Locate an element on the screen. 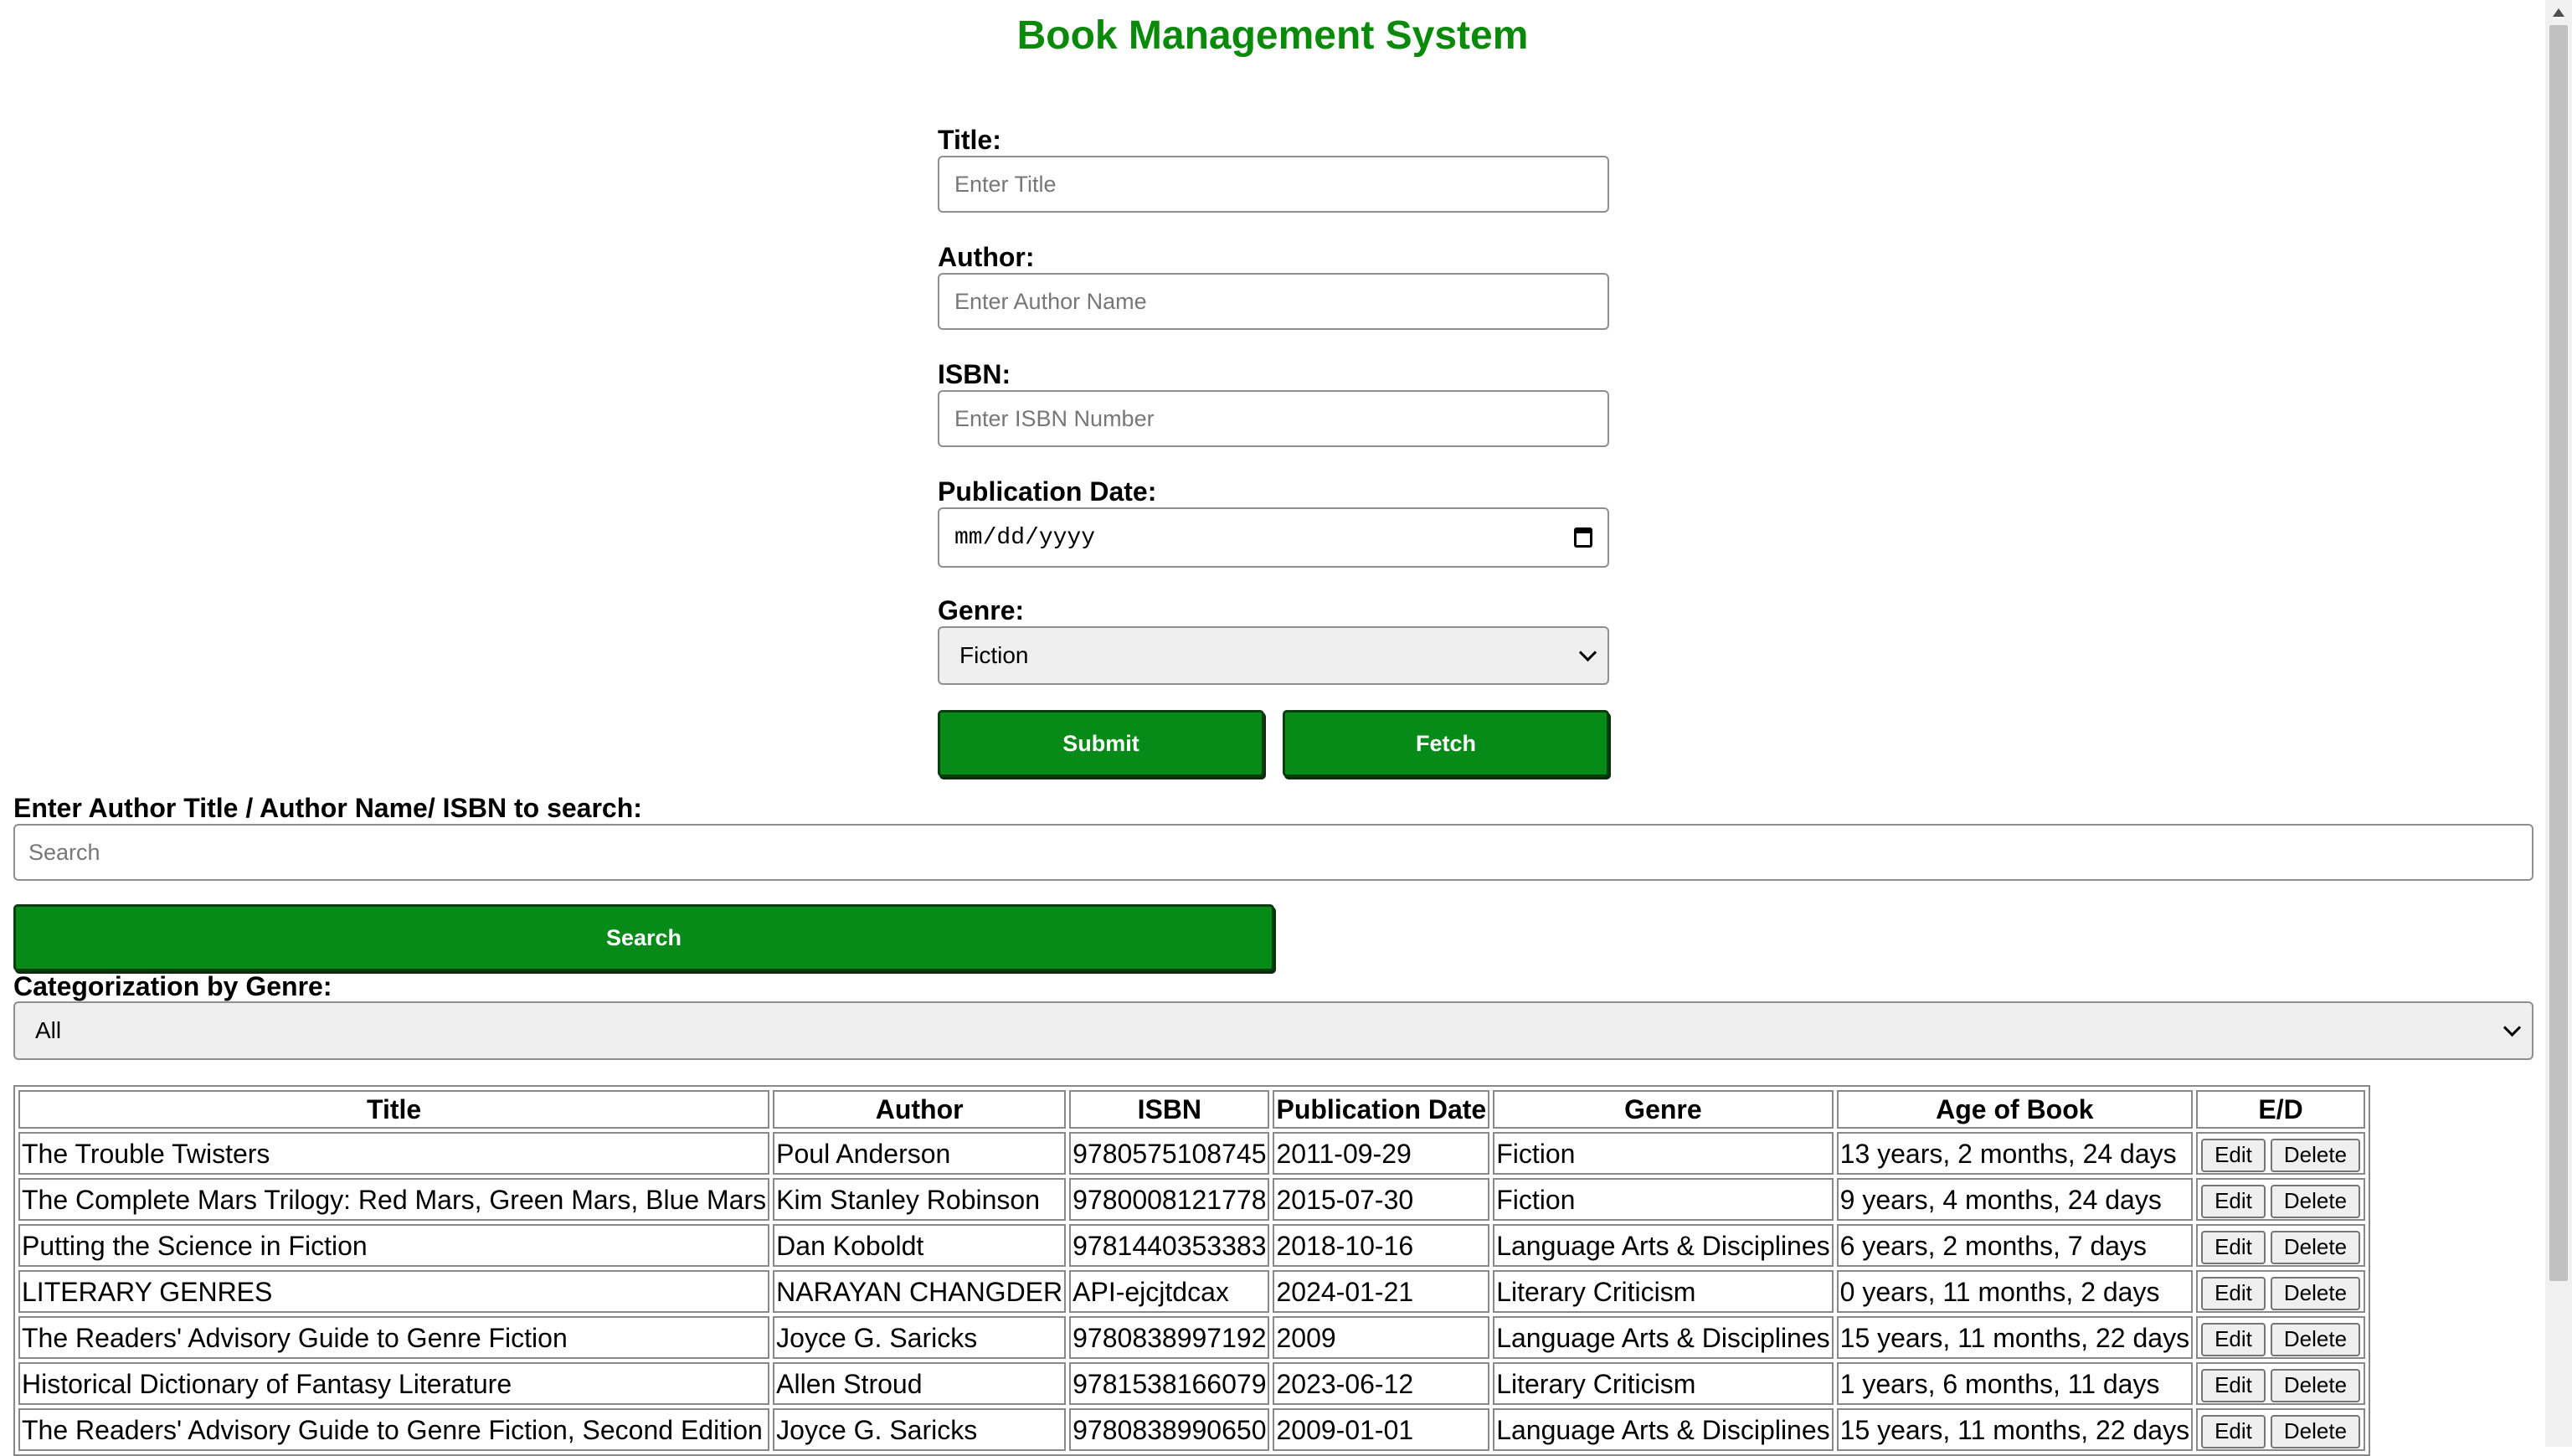  column-header: Author is located at coordinates (920, 1109).